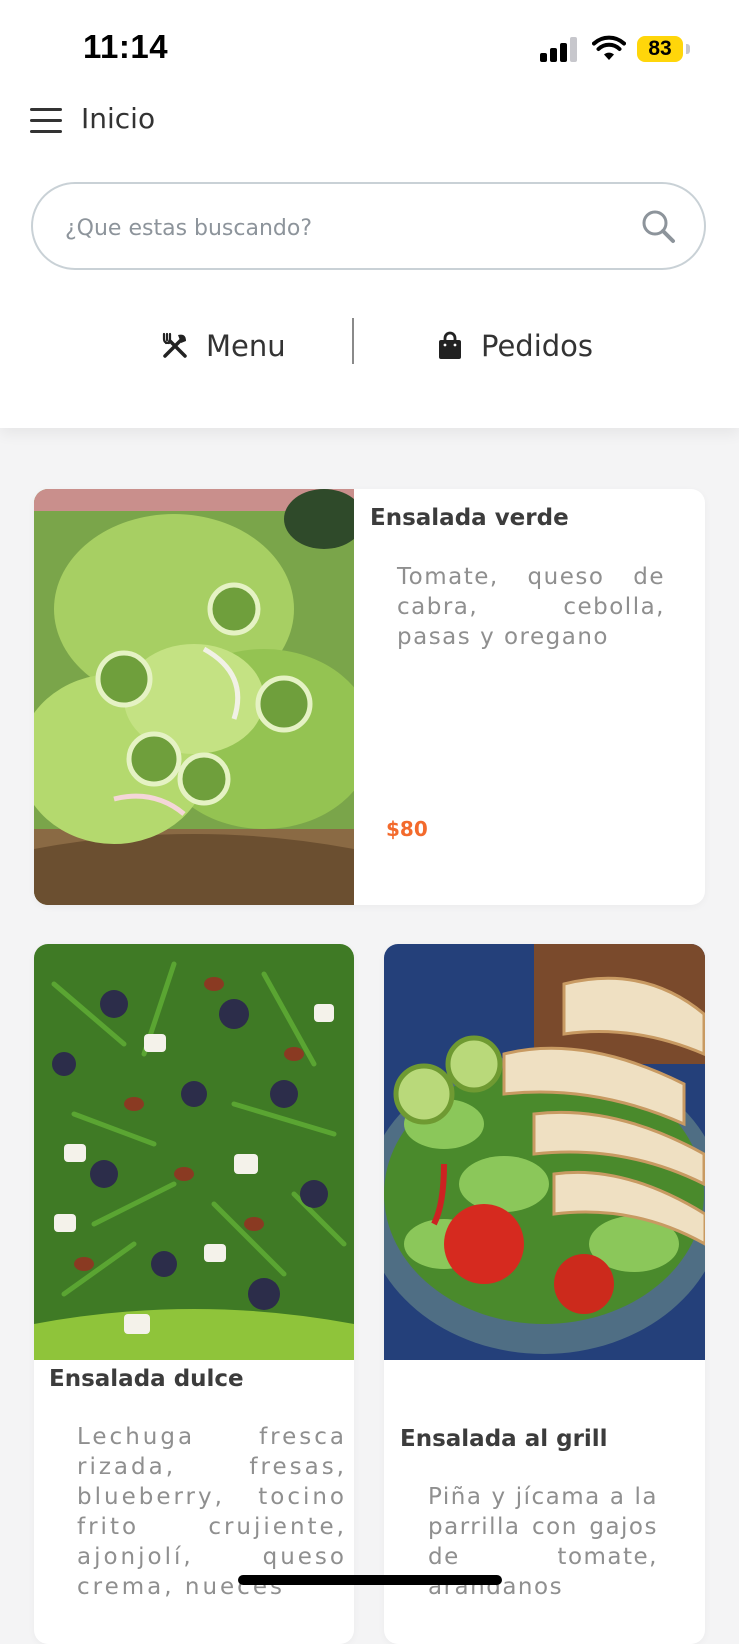  Describe the element at coordinates (370, 1580) in the screenshot. I see `home-indicator` at that location.